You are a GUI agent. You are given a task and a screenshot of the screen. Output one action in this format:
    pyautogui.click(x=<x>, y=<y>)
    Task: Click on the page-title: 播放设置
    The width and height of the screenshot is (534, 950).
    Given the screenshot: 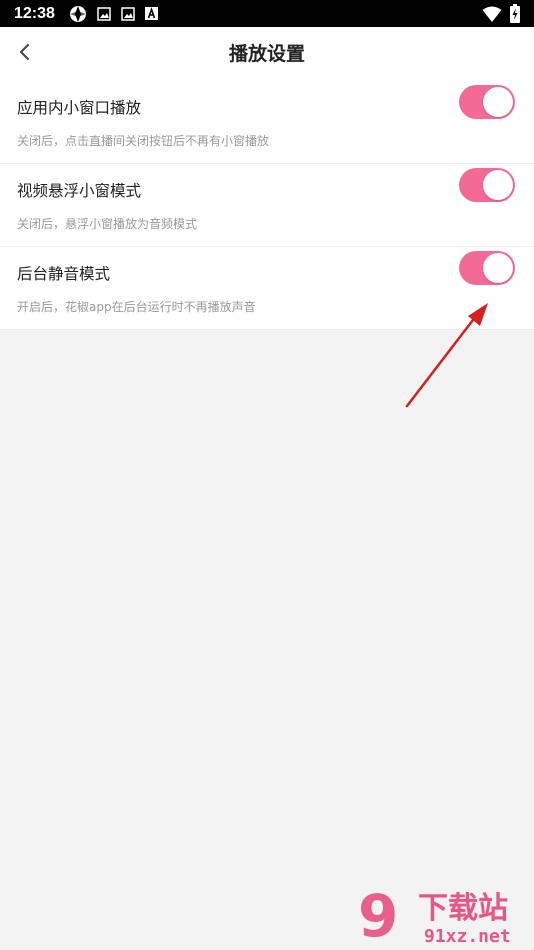 What is the action you would take?
    pyautogui.click(x=266, y=54)
    